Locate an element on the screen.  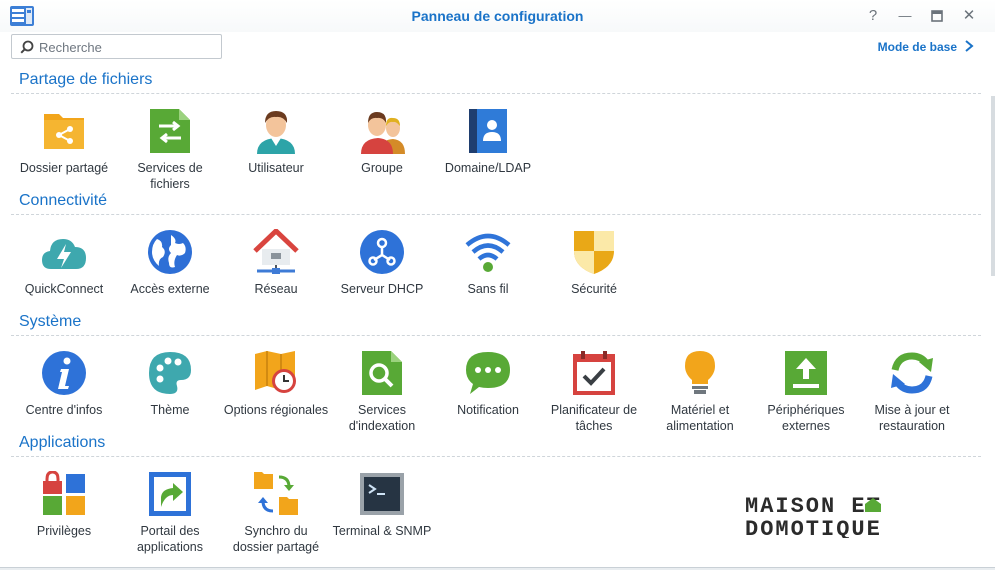
item-label: Matériel et alimentation is located at coordinates (700, 418).